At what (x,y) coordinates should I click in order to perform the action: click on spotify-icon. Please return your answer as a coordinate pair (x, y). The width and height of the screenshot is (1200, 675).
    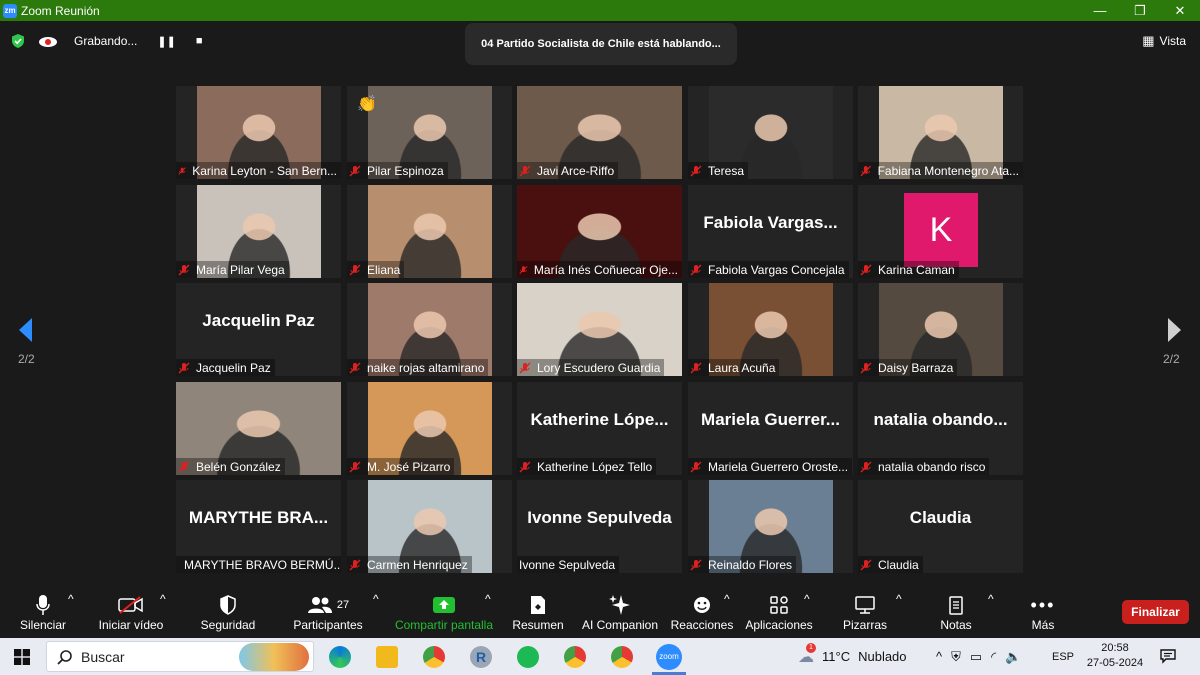
    Looking at the image, I should click on (528, 657).